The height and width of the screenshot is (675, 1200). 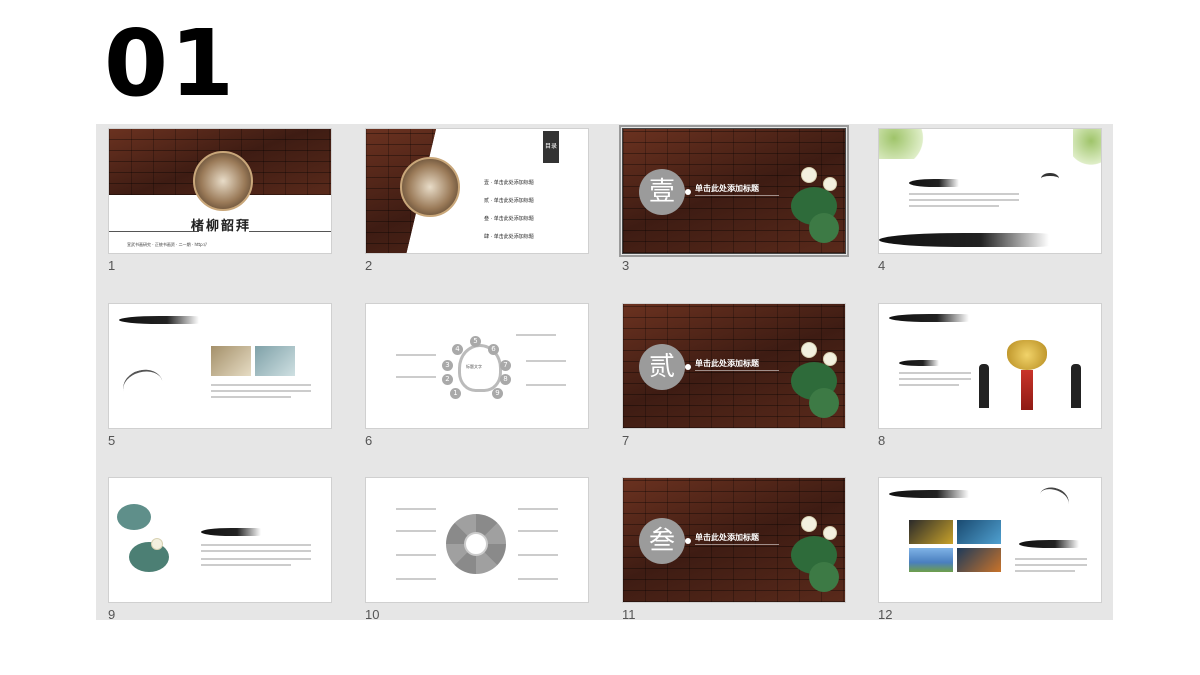 What do you see at coordinates (626, 440) in the screenshot?
I see `slide-number-7: 7` at bounding box center [626, 440].